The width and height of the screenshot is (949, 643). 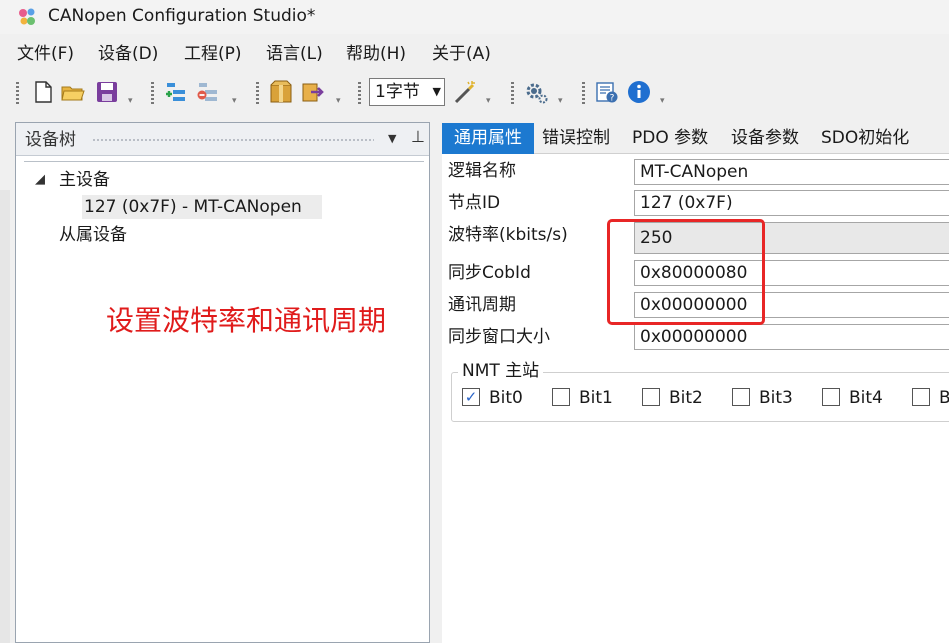 What do you see at coordinates (130, 101) in the screenshot?
I see `save-dropdown-icon: ▾` at bounding box center [130, 101].